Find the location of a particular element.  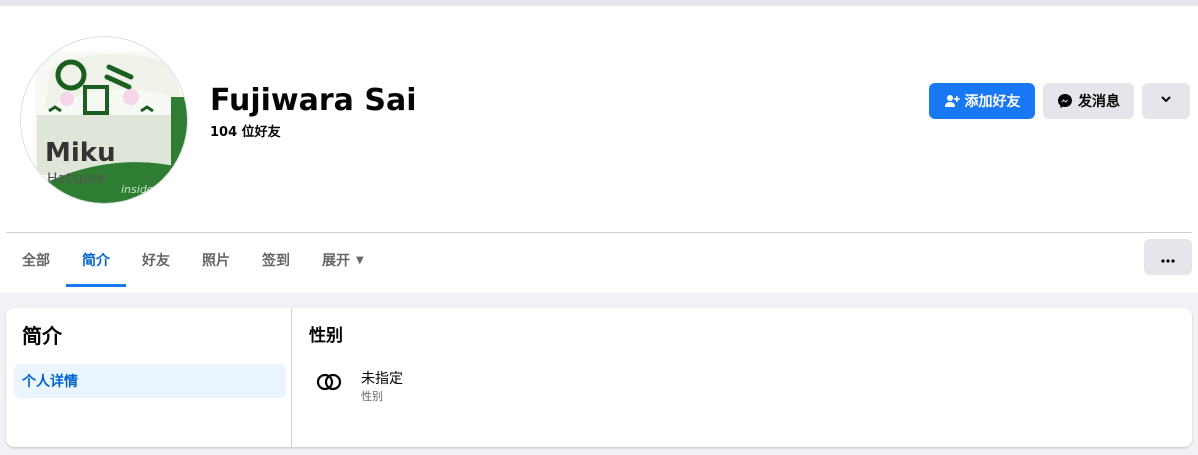

tab-label: 签到 is located at coordinates (276, 261).